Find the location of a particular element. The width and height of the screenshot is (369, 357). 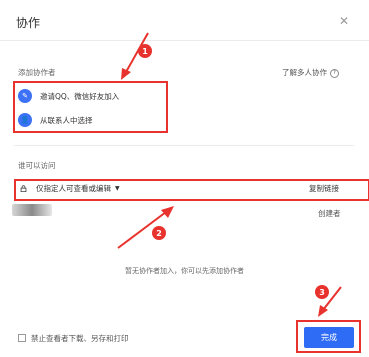

annotation-badge-1: 1 is located at coordinates (145, 51).